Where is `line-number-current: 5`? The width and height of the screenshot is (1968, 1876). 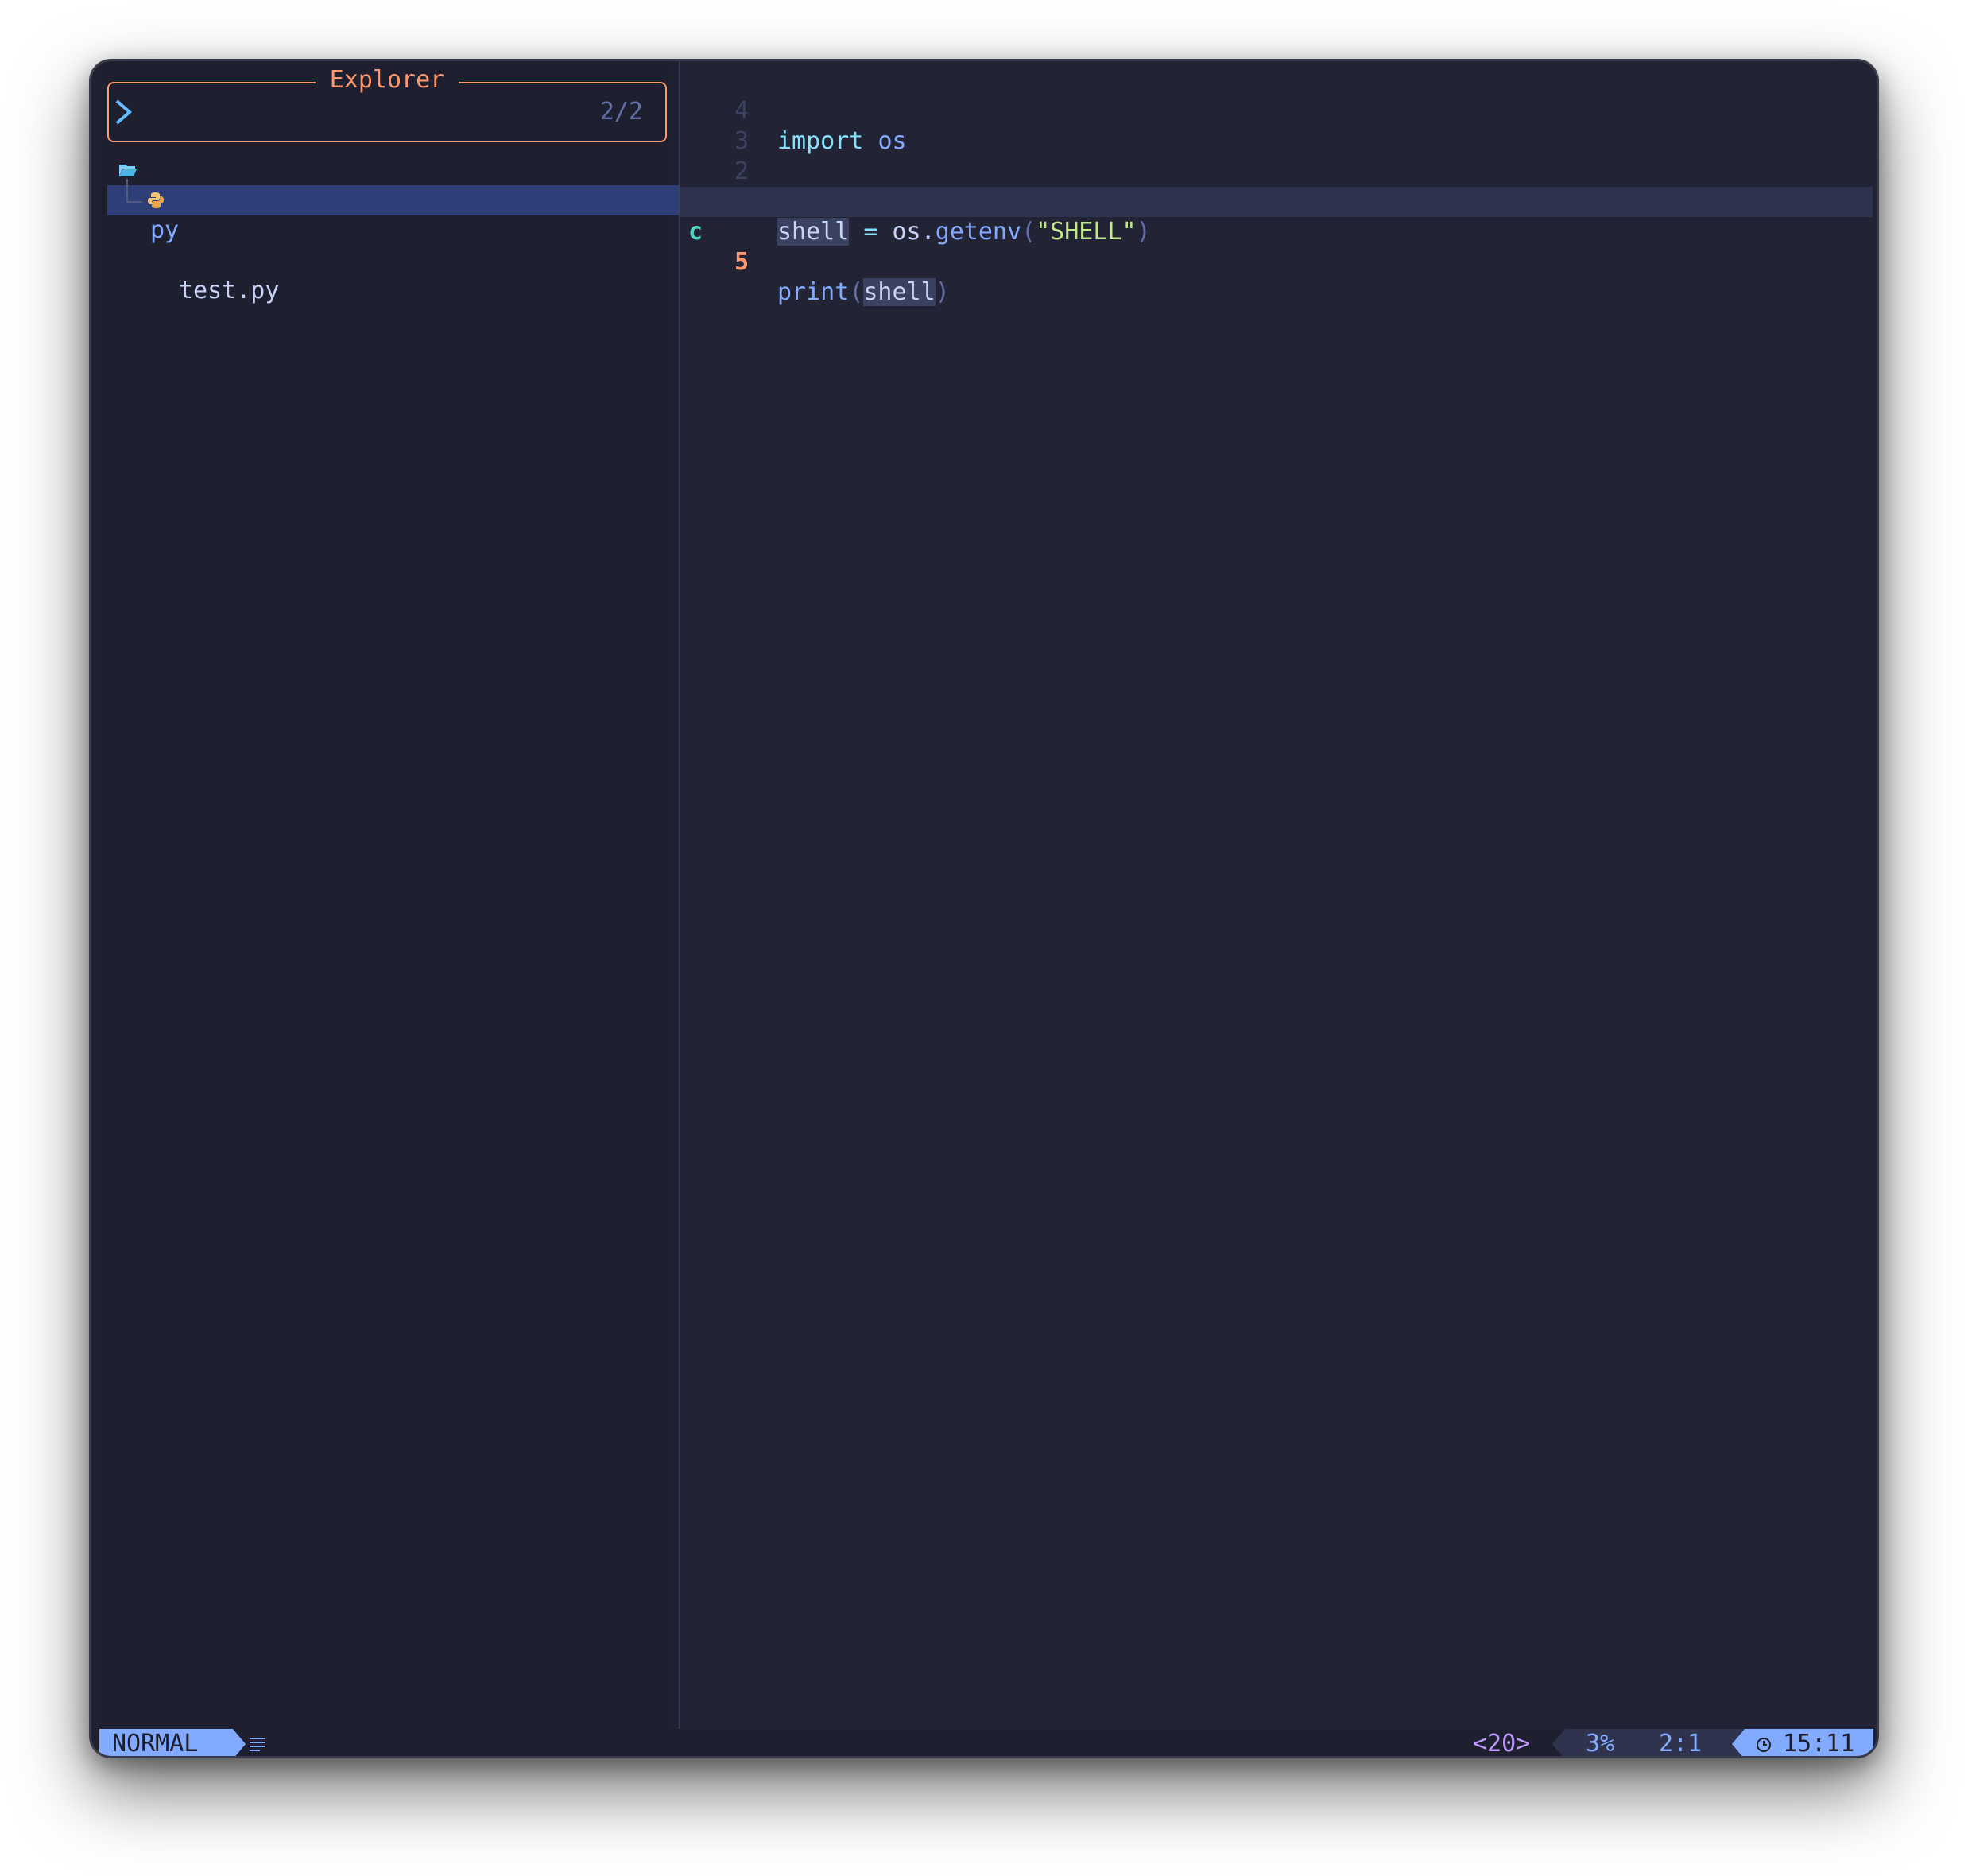 line-number-current: 5 is located at coordinates (741, 262).